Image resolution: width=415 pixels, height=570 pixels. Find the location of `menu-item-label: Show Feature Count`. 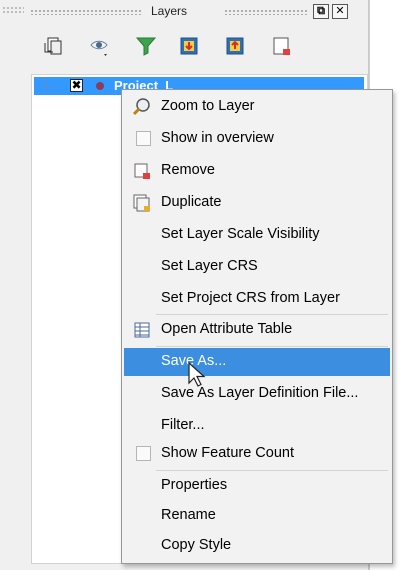

menu-item-label: Show Feature Count is located at coordinates (227, 453).